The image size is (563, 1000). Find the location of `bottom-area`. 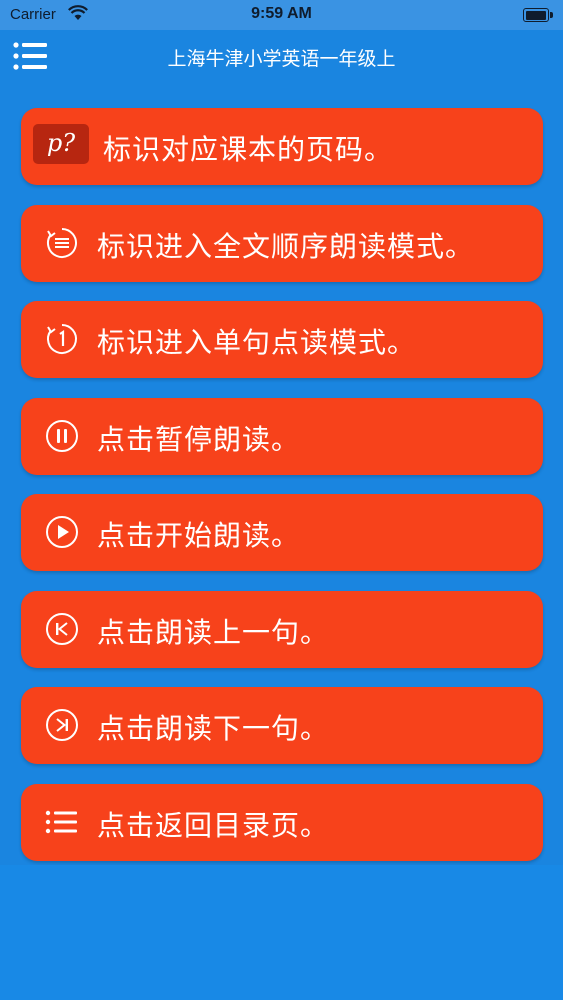

bottom-area is located at coordinates (281, 932).